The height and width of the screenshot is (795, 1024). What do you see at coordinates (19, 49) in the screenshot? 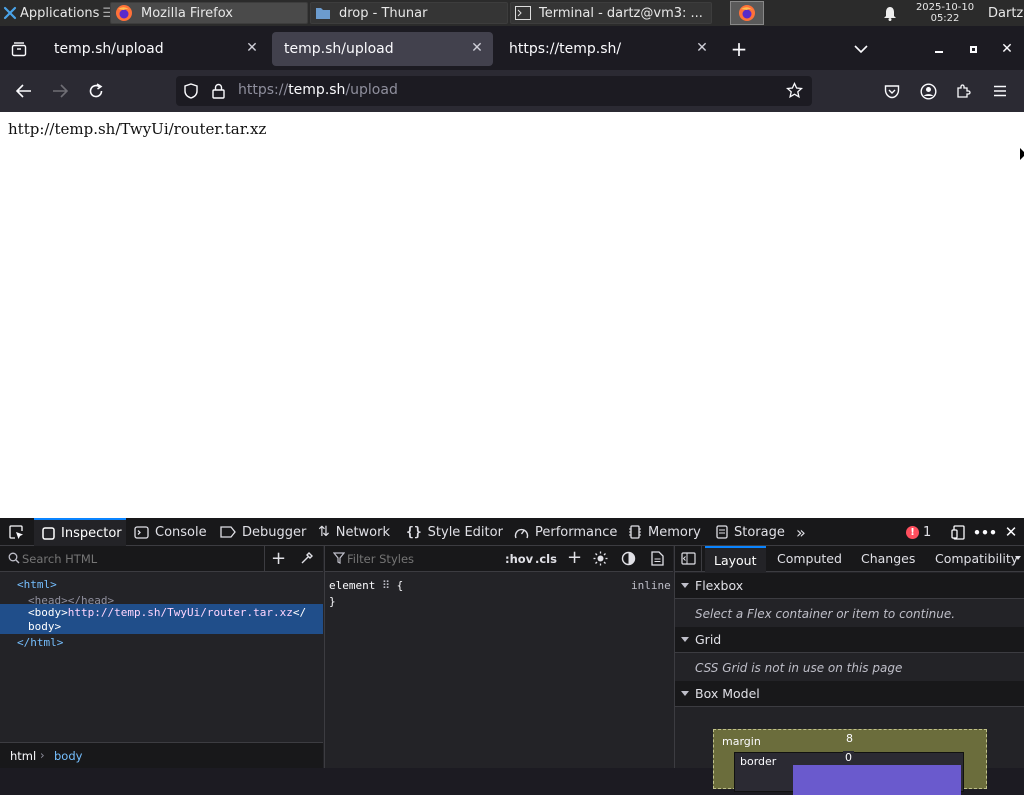
I see `firefox-view-button` at bounding box center [19, 49].